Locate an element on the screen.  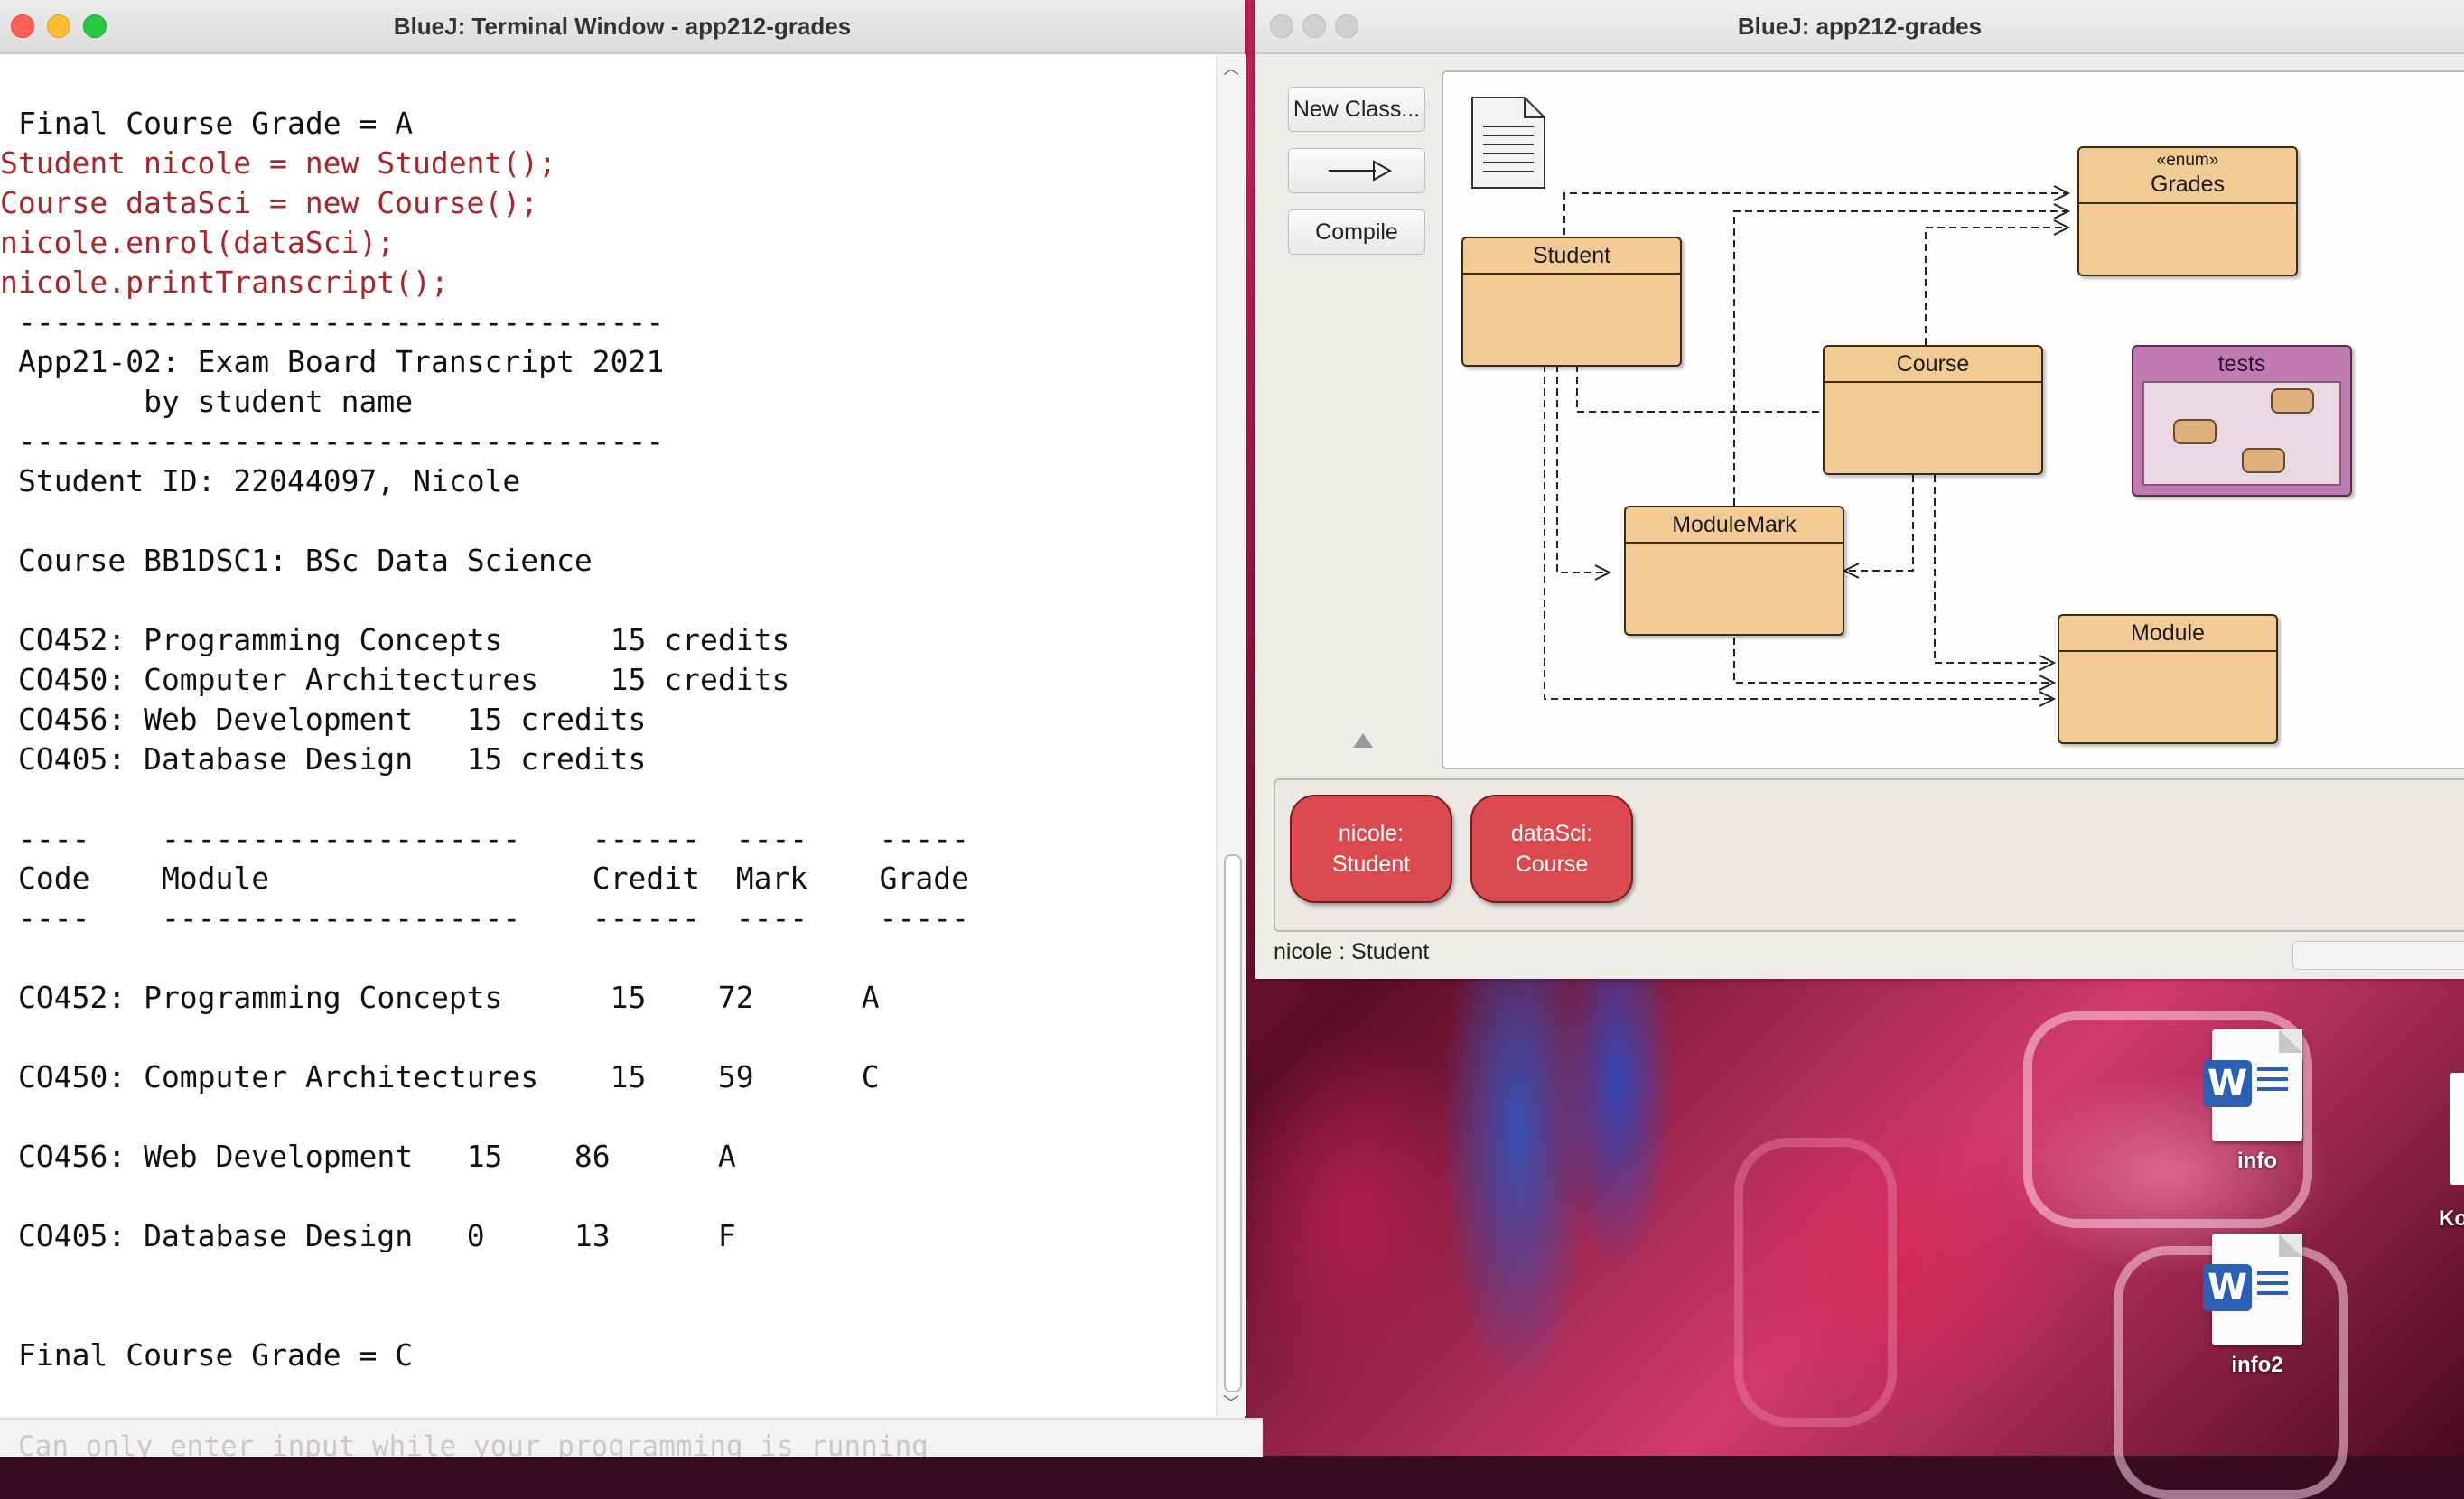
partial-desktop-file-label: Ko is located at coordinates (2451, 1219).